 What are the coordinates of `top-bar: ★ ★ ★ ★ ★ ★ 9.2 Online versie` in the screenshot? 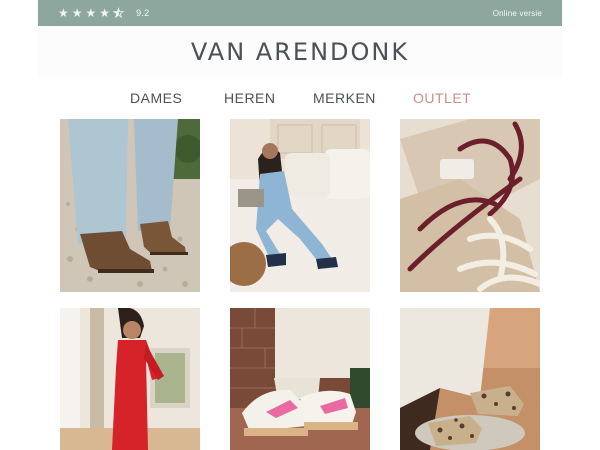 It's located at (300, 13).